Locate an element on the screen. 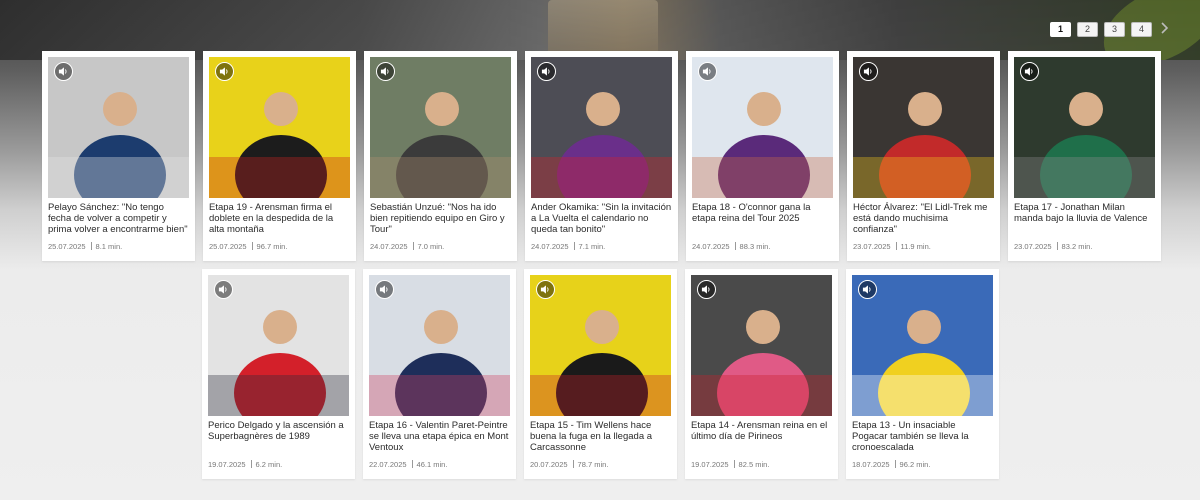 The width and height of the screenshot is (1200, 500). banner-decoration is located at coordinates (603, 26).